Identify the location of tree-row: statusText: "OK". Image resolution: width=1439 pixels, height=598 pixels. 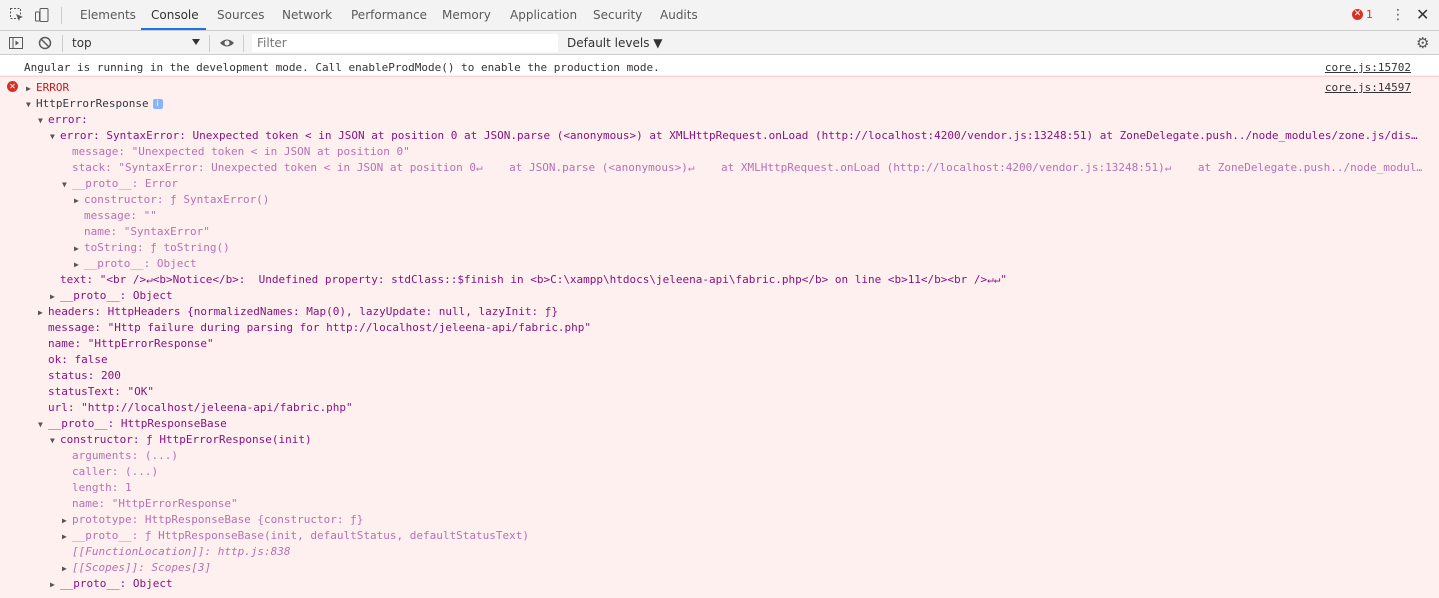
(101, 391).